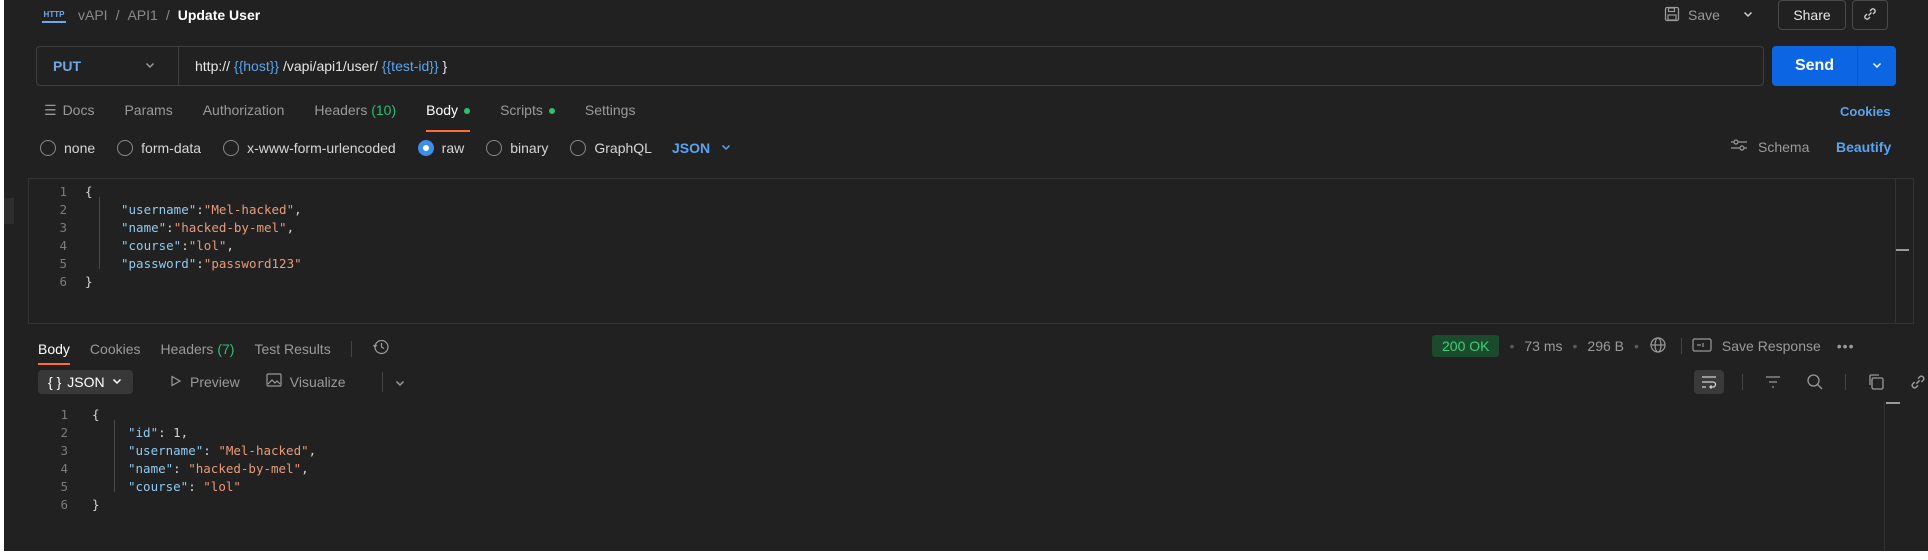  I want to click on code-line: "password":"password123", so click(211, 264).